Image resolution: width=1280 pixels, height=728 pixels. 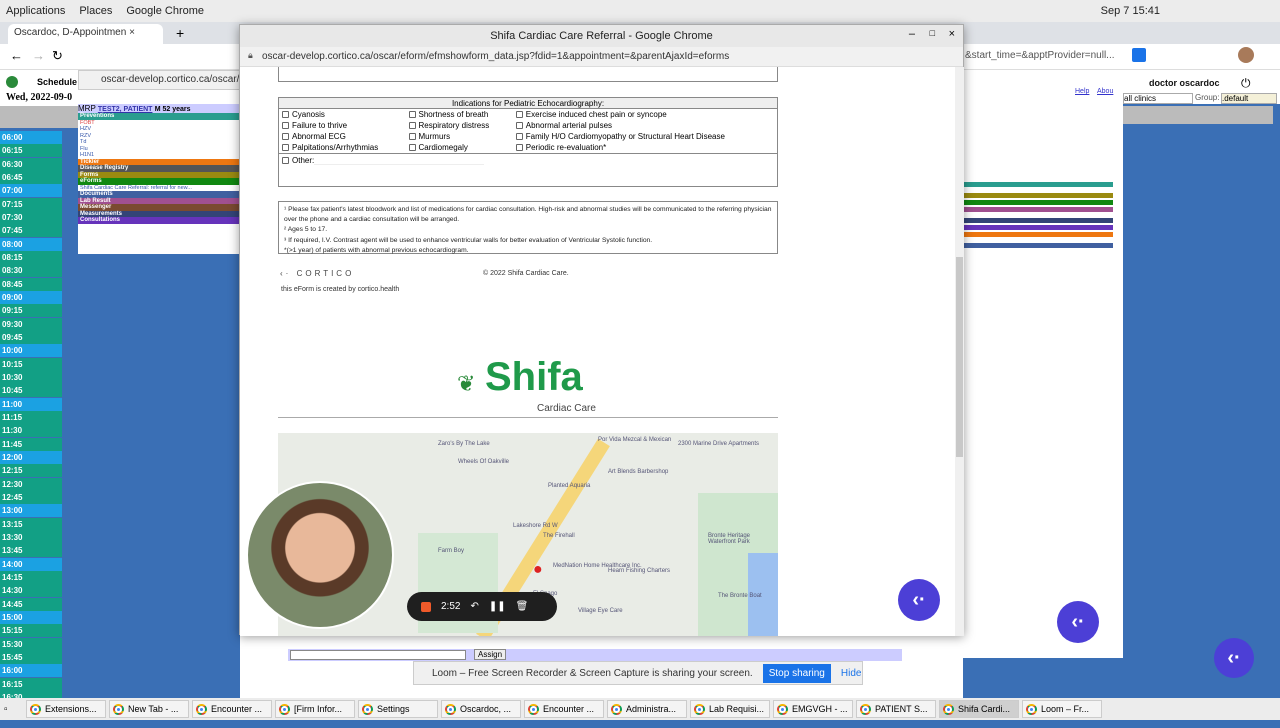 What do you see at coordinates (31, 257) in the screenshot?
I see `time-slot: 08:15` at bounding box center [31, 257].